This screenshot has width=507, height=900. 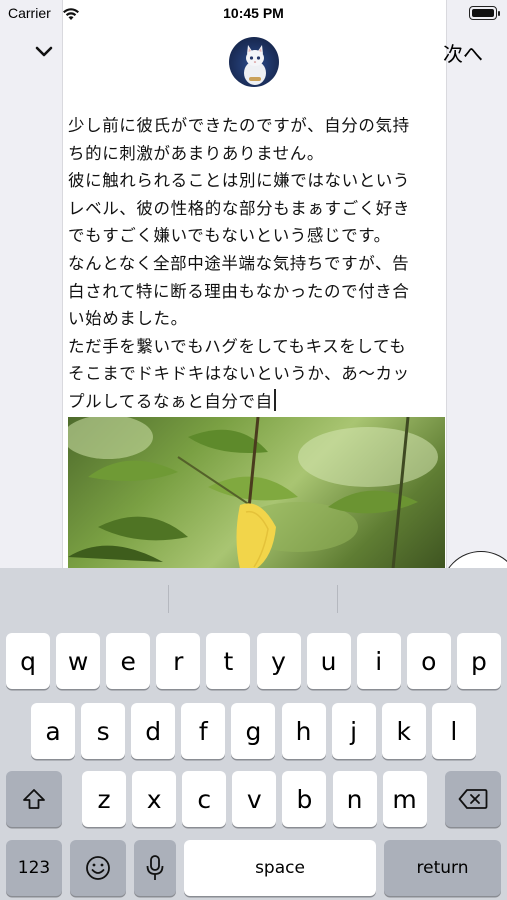 What do you see at coordinates (256, 493) in the screenshot?
I see `attached-photo` at bounding box center [256, 493].